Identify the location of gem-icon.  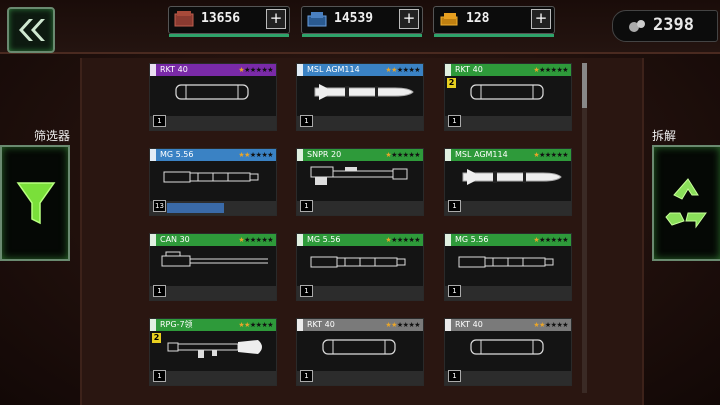
(637, 26).